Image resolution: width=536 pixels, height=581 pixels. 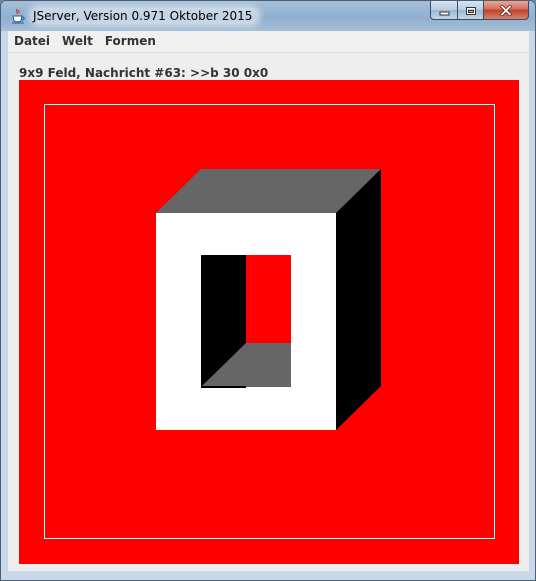 I want to click on minimize-button, so click(x=443, y=10).